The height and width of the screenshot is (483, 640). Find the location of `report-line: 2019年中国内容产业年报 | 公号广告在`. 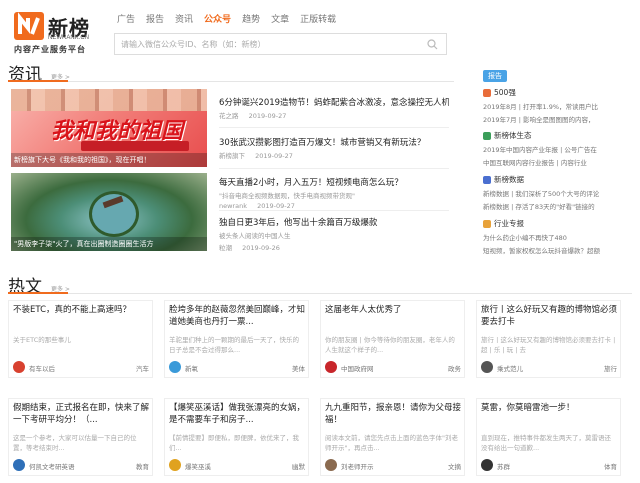

report-line: 2019年中国内容产业年报 | 公号广告在 is located at coordinates (561, 149).